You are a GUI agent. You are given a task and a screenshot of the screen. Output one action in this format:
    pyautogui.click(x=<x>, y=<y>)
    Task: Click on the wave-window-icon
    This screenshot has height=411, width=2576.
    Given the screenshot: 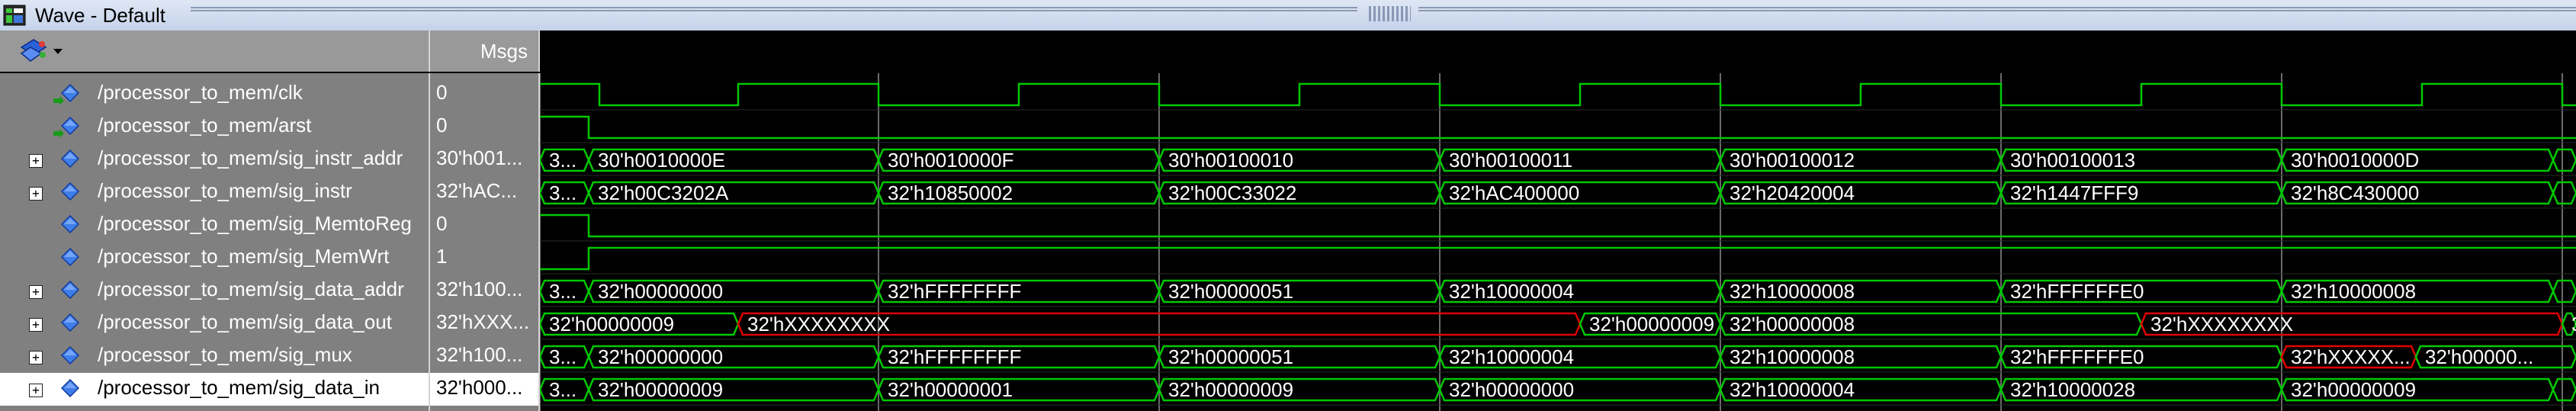 What is the action you would take?
    pyautogui.click(x=14, y=15)
    